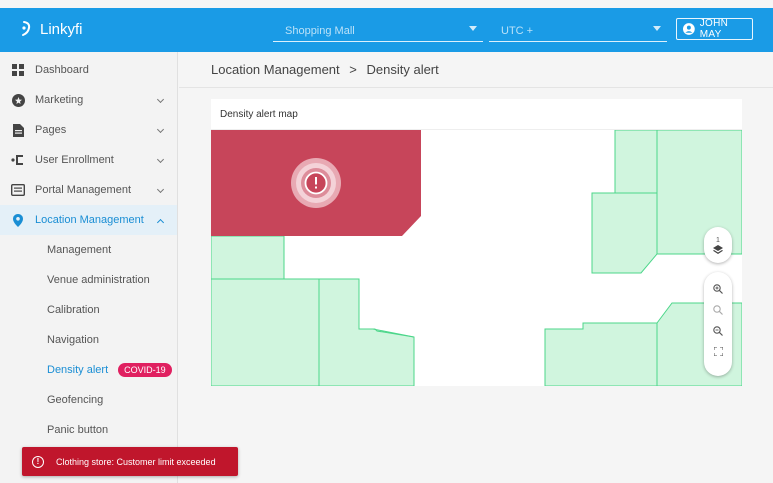  What do you see at coordinates (26, 28) in the screenshot?
I see `linkyfi-logo-icon` at bounding box center [26, 28].